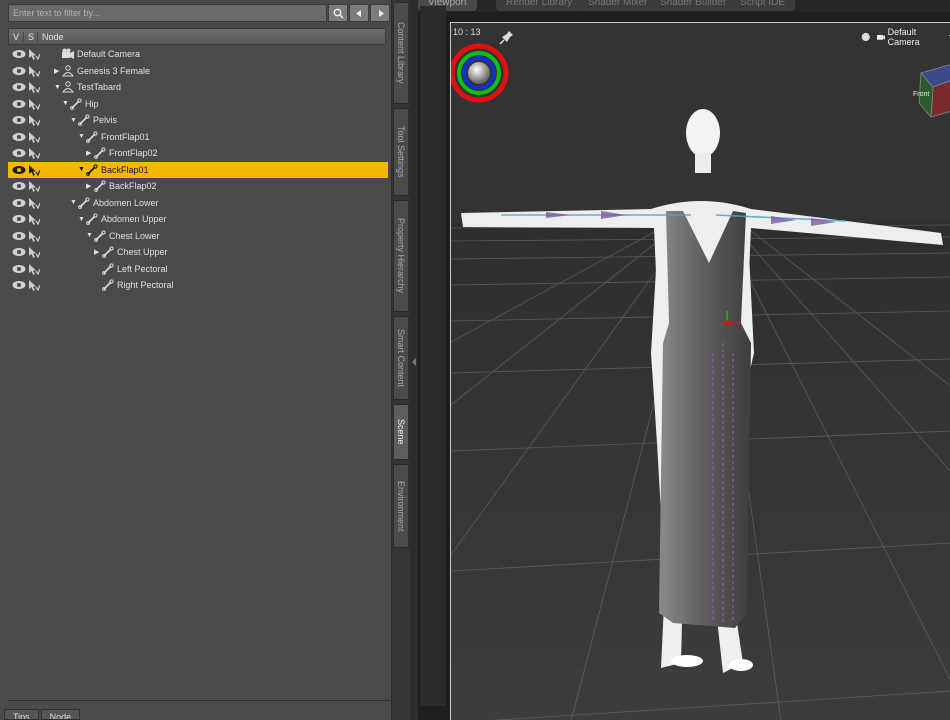 The image size is (950, 720). I want to click on pane-options-button, so click(380, 13).